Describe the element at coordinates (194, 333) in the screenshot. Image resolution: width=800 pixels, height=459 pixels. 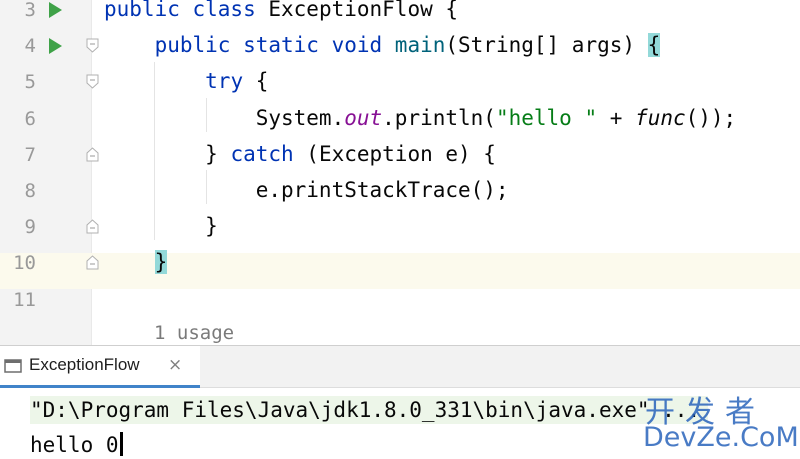
I see `usage-hint: 1 usage` at that location.